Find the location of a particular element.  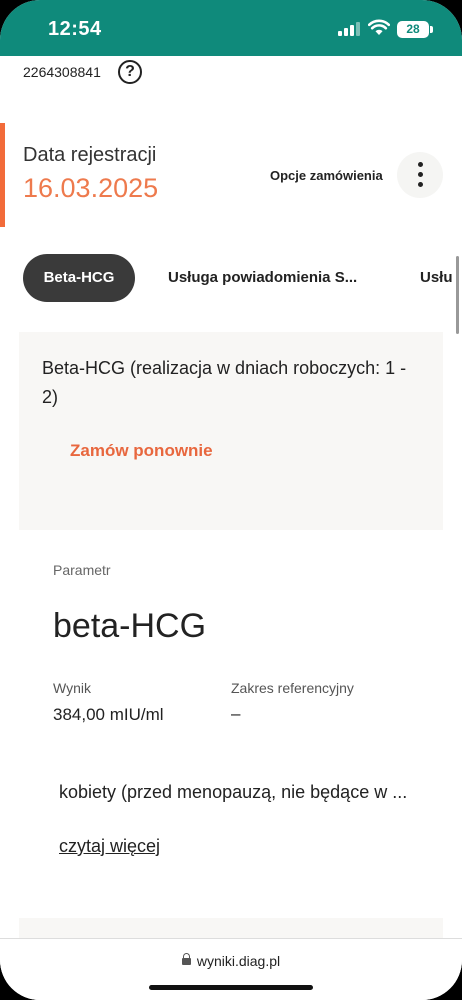

read-more-link: czytaj więcej is located at coordinates (109, 846).